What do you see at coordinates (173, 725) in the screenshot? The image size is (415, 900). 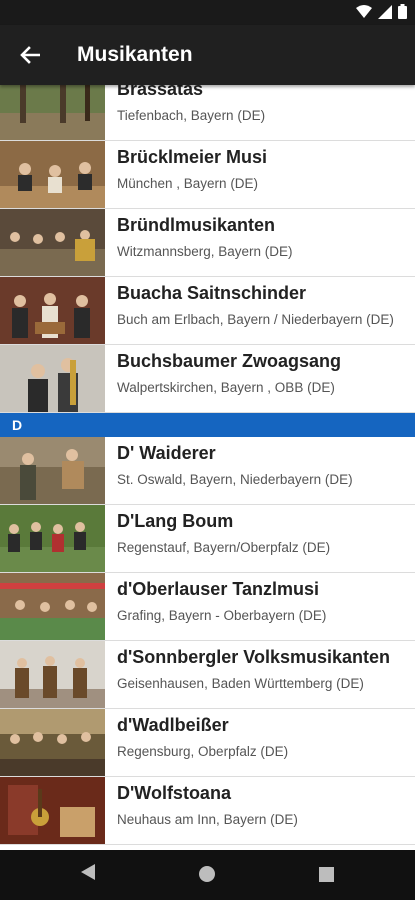 I see `band-name: d'Wadlbeißer` at bounding box center [173, 725].